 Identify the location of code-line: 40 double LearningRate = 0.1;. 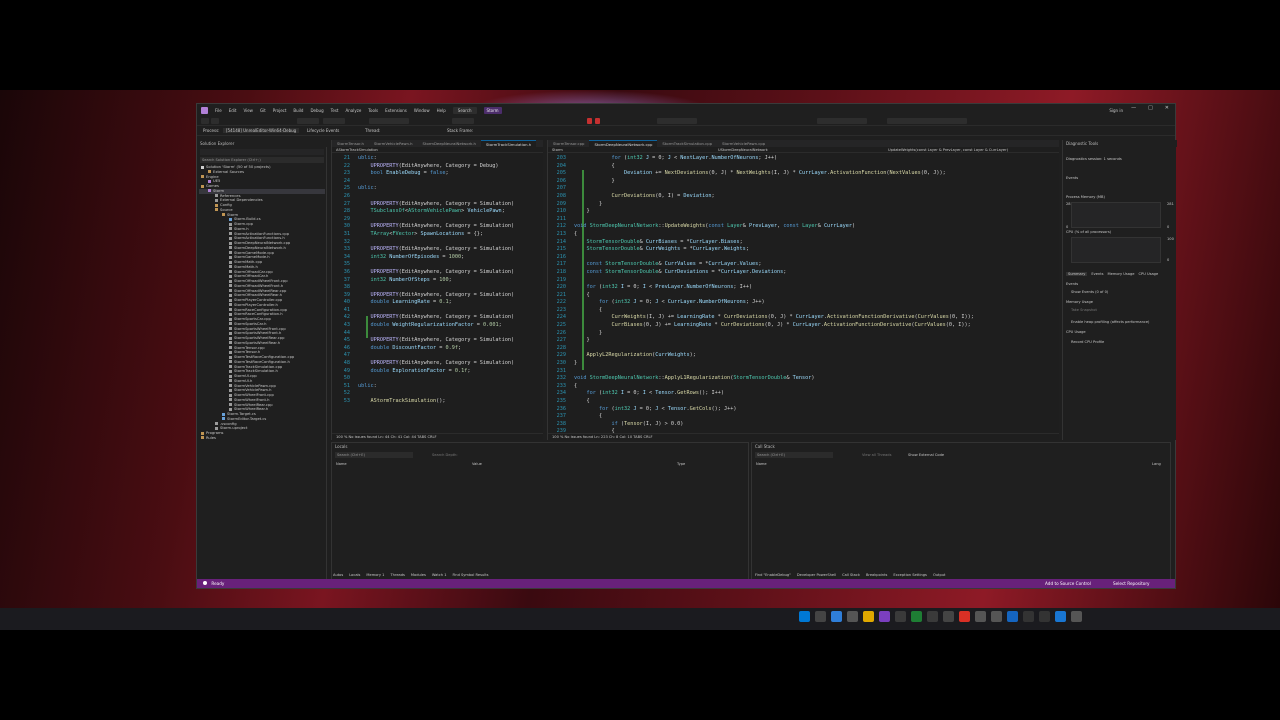
(397, 302).